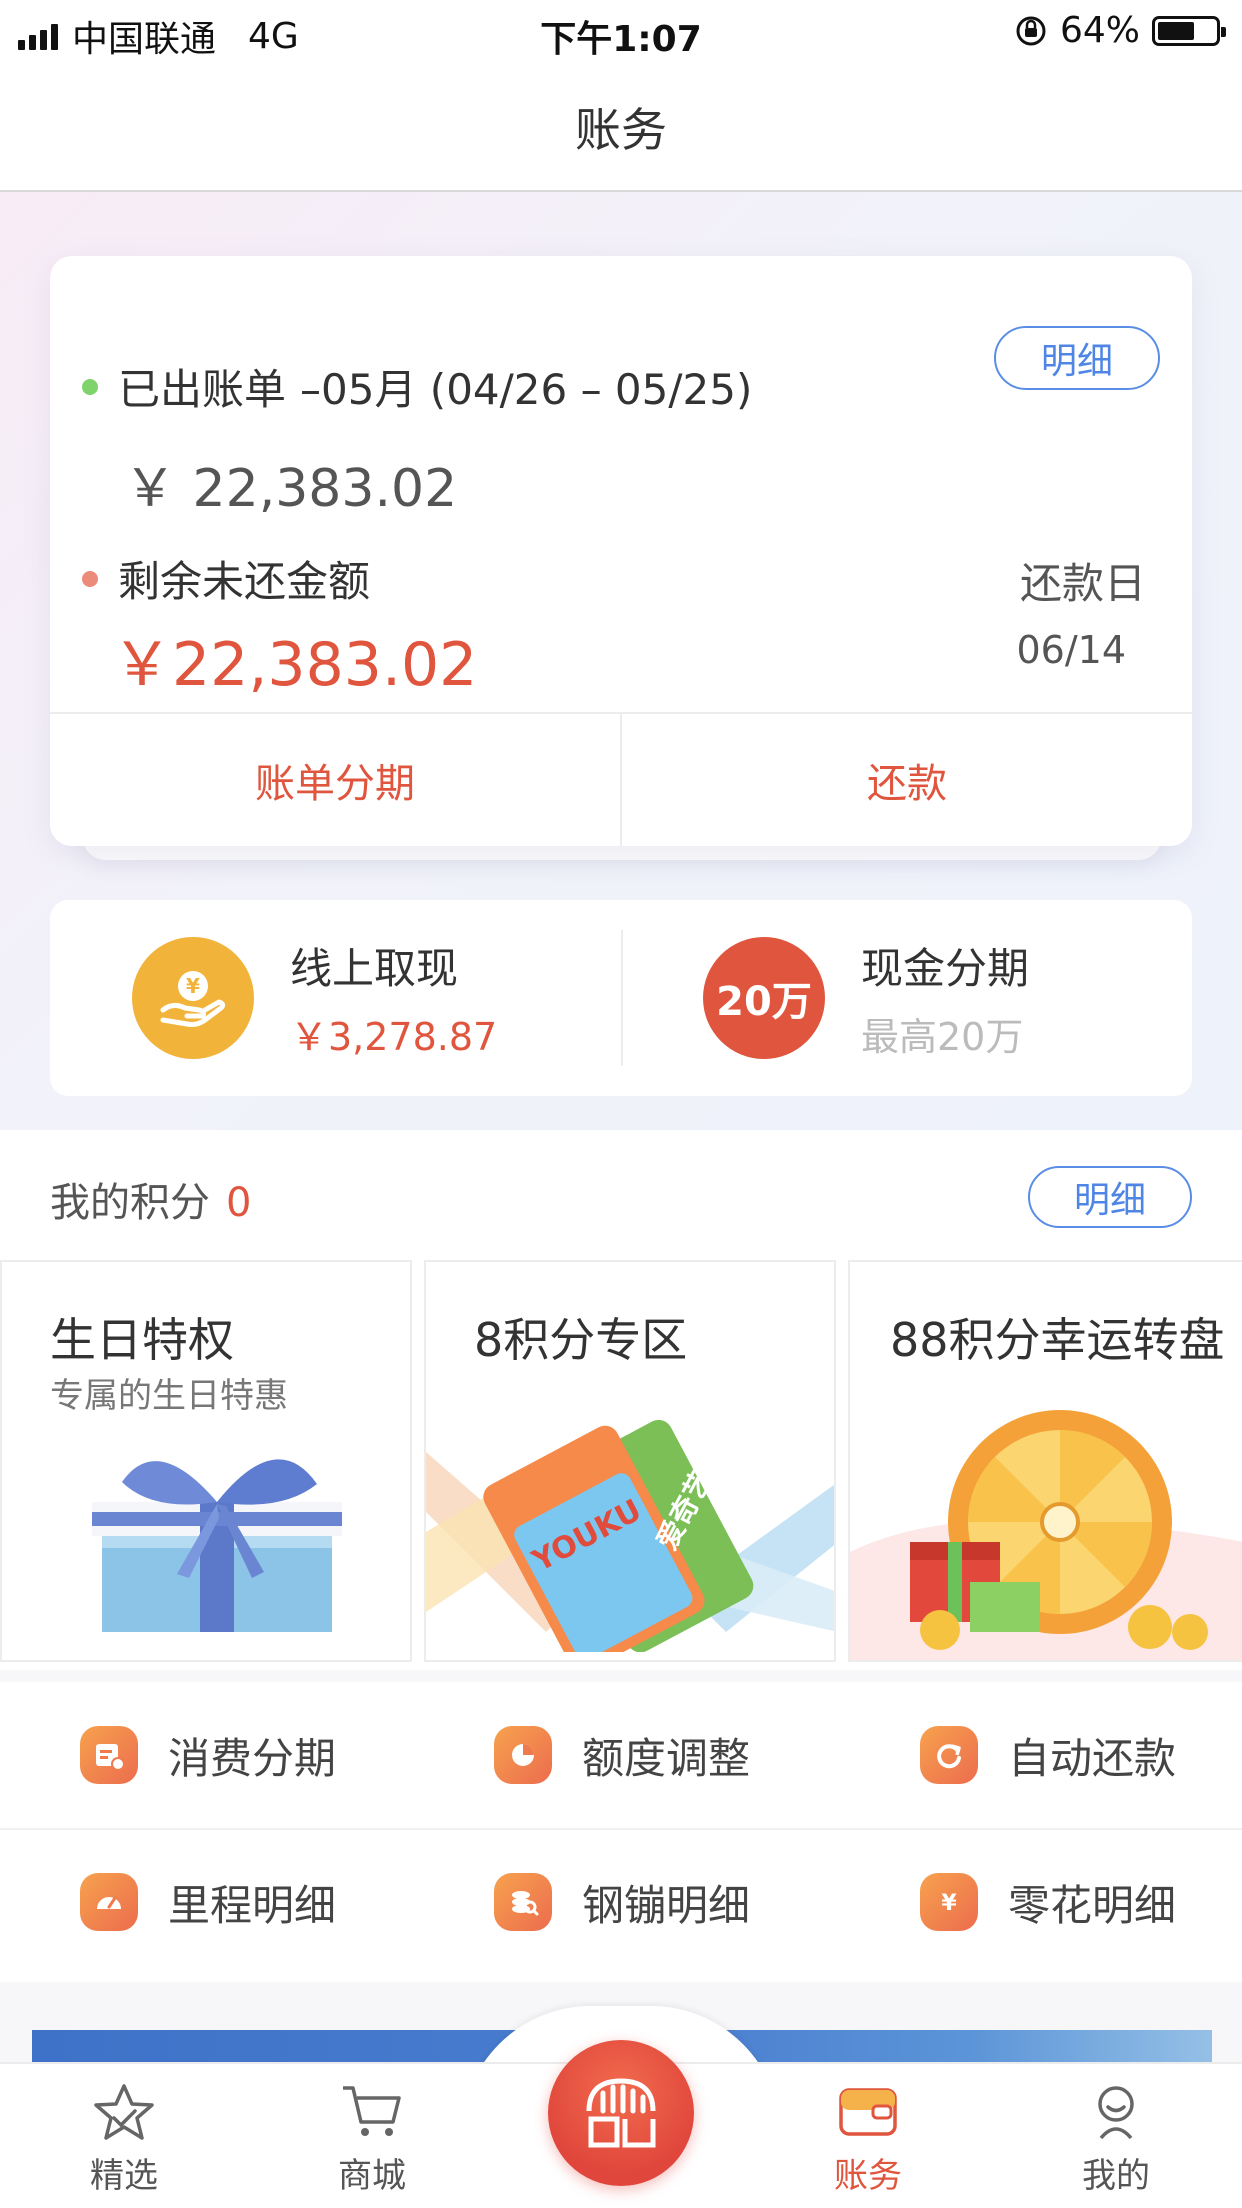  Describe the element at coordinates (1092, 1905) in the screenshot. I see `shortcut-label: 零花明细` at that location.